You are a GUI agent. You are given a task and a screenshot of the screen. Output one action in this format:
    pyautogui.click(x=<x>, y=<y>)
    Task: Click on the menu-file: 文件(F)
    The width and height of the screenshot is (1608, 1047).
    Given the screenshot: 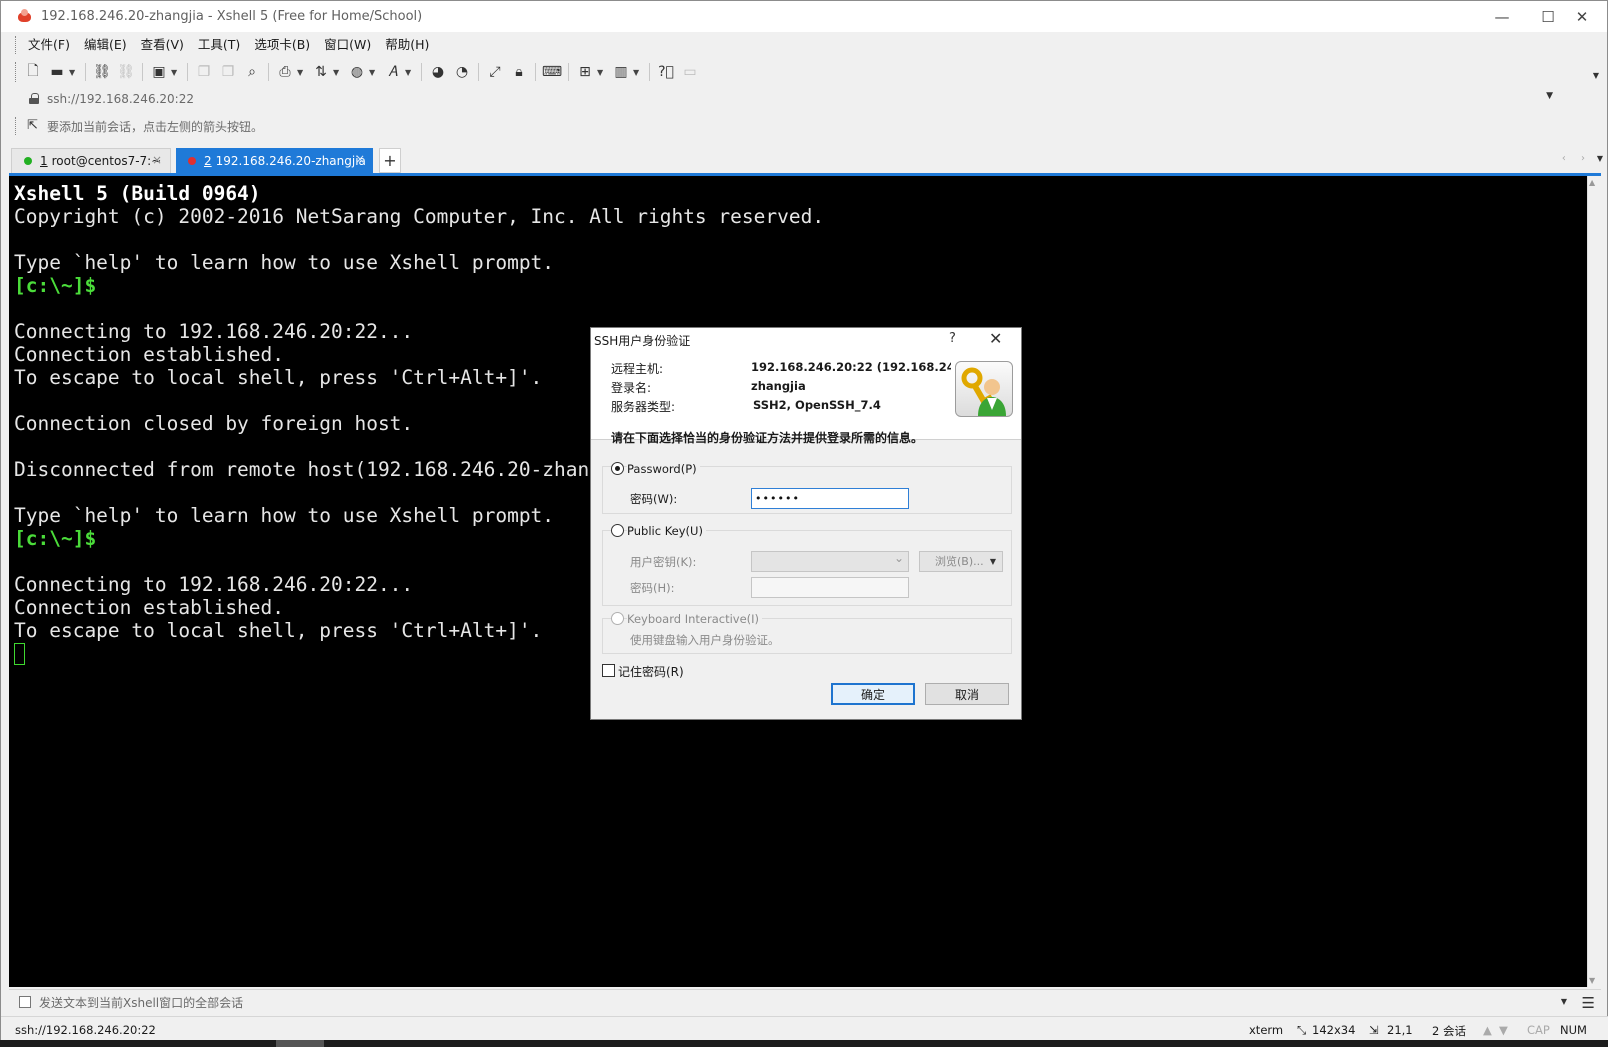 What is the action you would take?
    pyautogui.click(x=49, y=45)
    